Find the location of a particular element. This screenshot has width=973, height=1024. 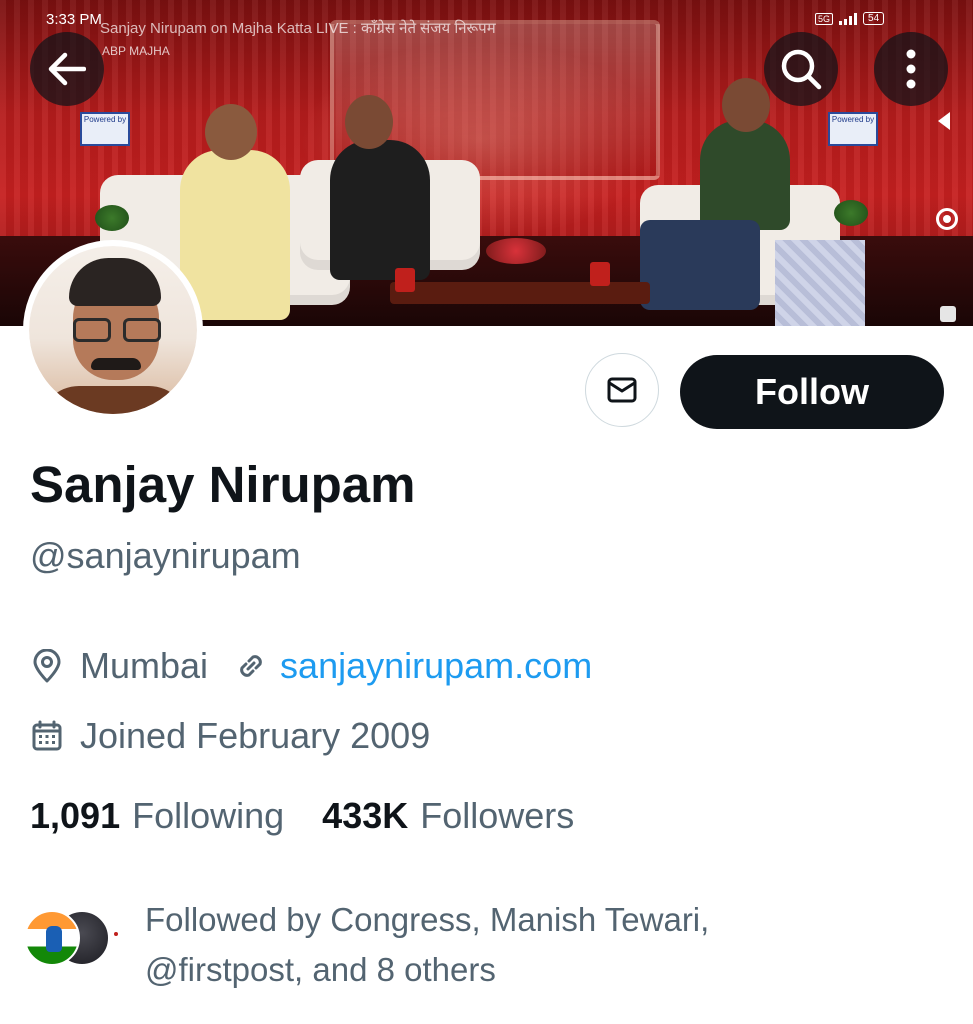

more-options-button is located at coordinates (911, 69).